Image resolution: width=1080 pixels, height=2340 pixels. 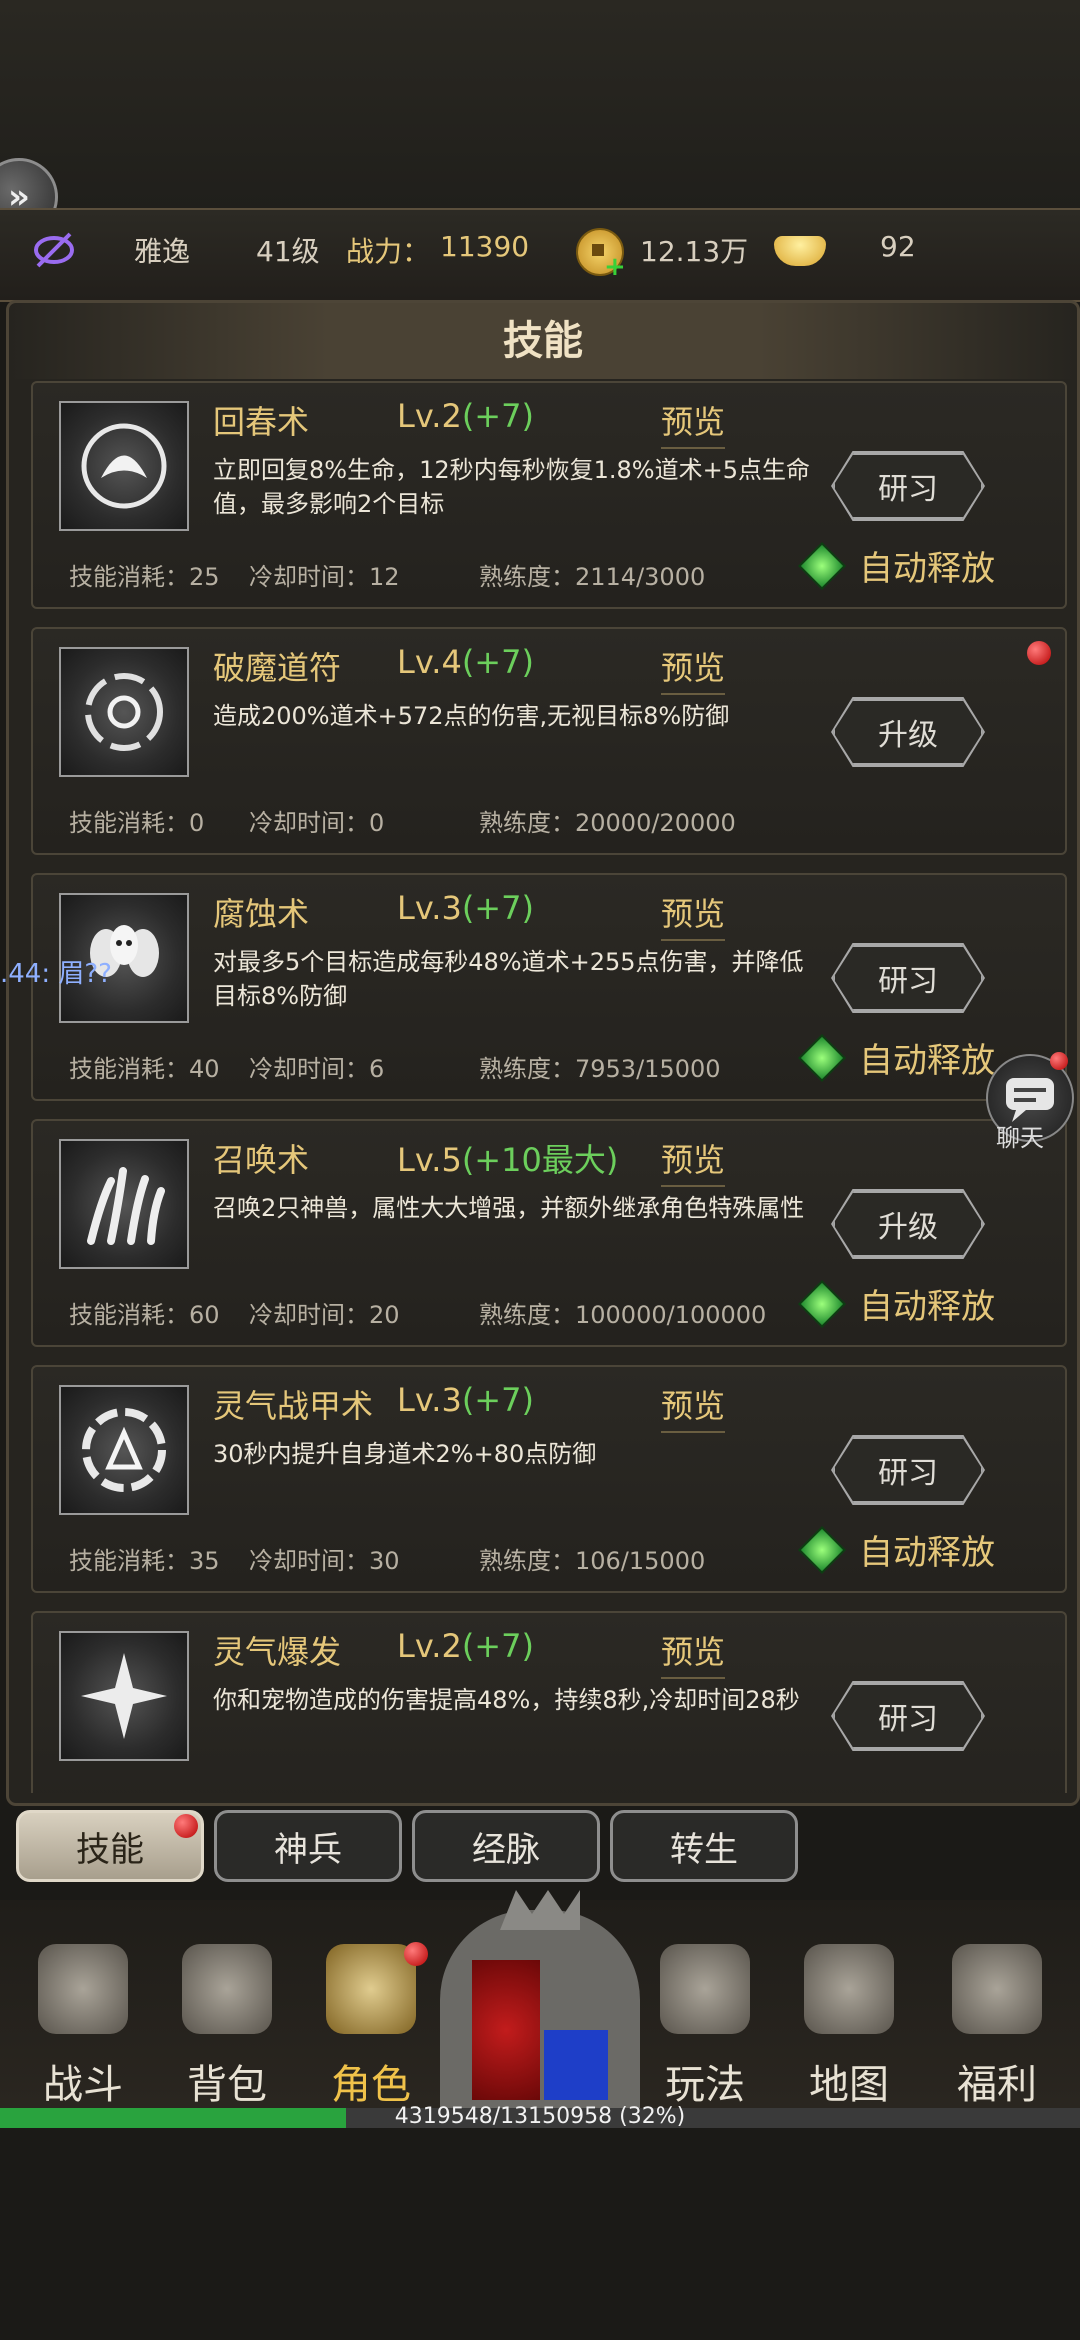 I want to click on skill-name: 回春术, so click(x=261, y=422).